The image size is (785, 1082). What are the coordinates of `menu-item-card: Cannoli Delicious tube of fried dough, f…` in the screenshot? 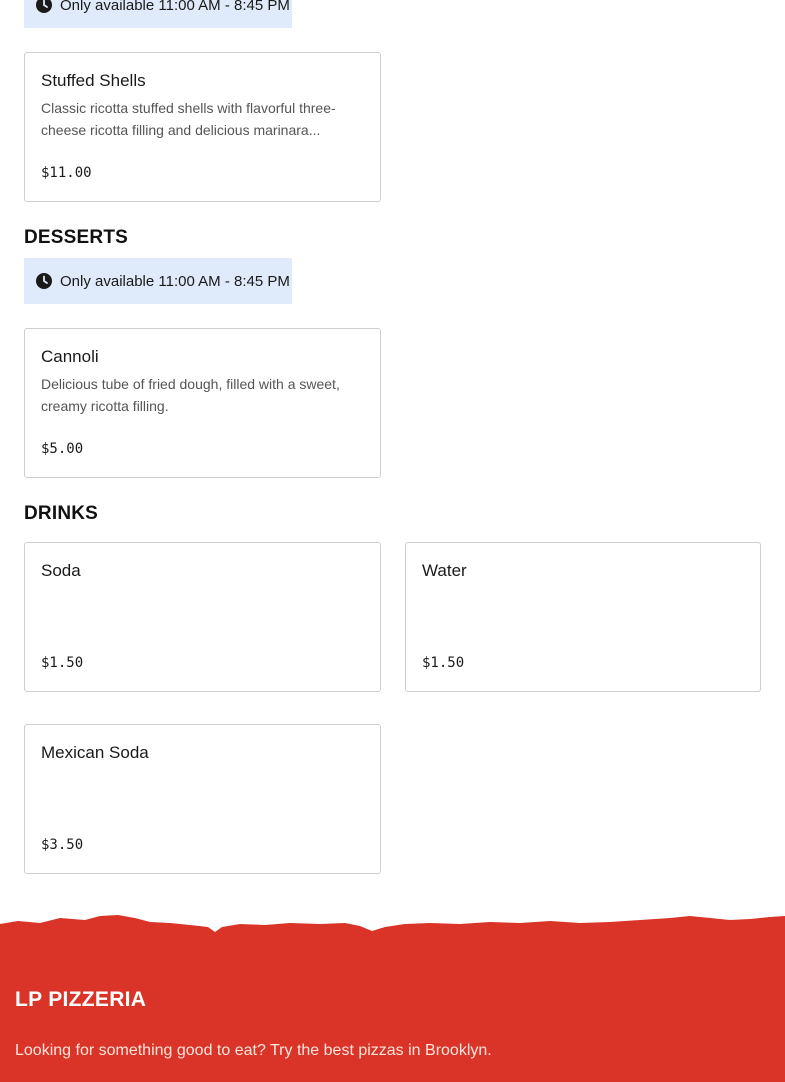 It's located at (202, 403).